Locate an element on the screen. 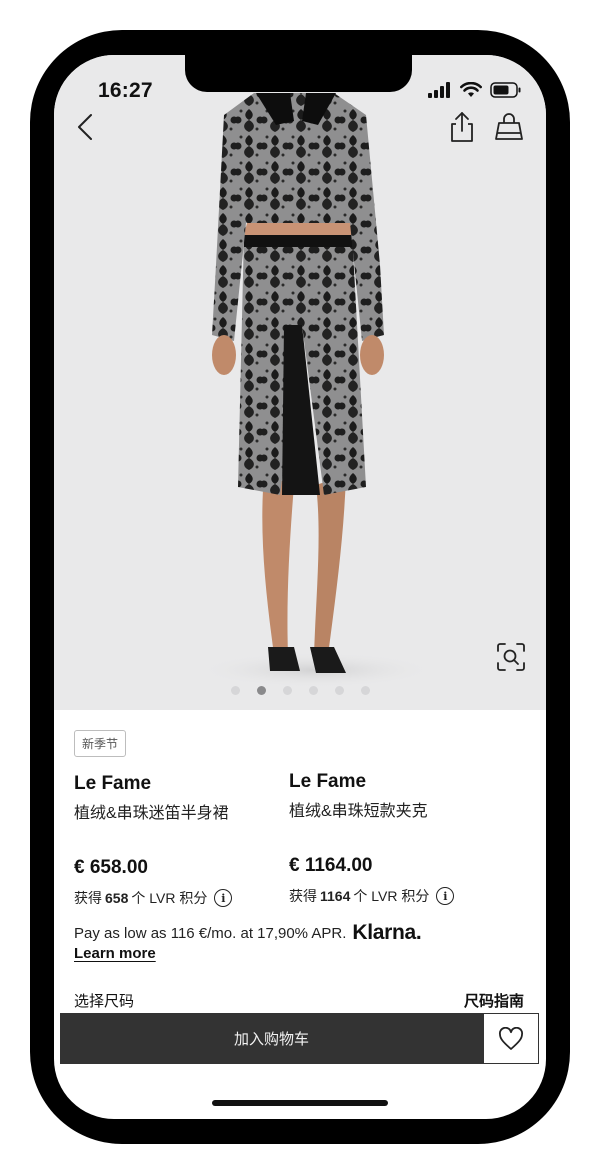 This screenshot has height=1174, width=600. visual-search-icon is located at coordinates (511, 657).